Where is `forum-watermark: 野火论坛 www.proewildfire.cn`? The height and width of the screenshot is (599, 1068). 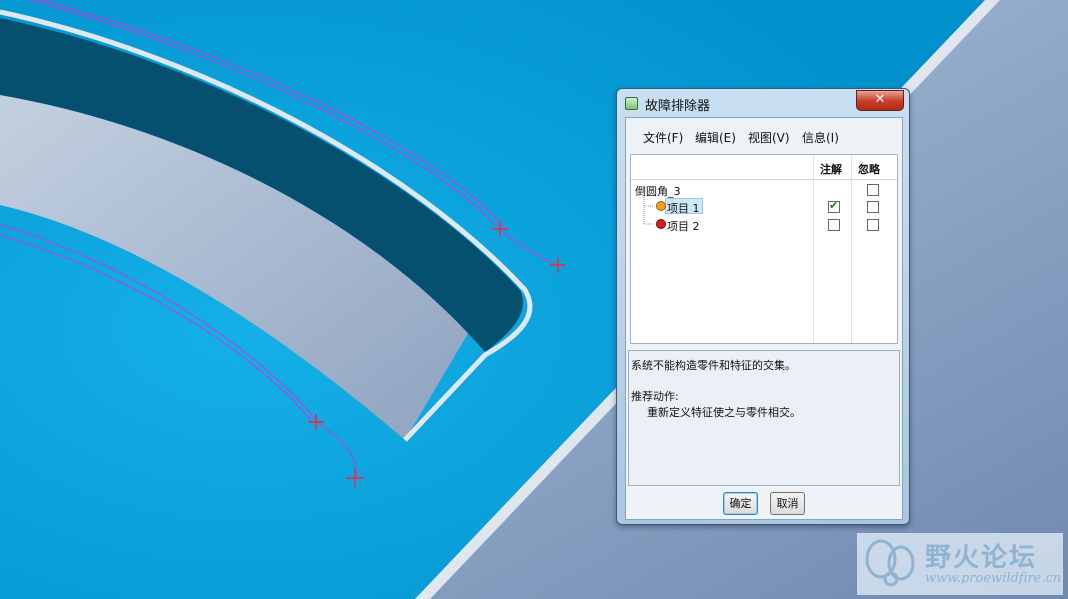 forum-watermark: 野火论坛 www.proewildfire.cn is located at coordinates (960, 564).